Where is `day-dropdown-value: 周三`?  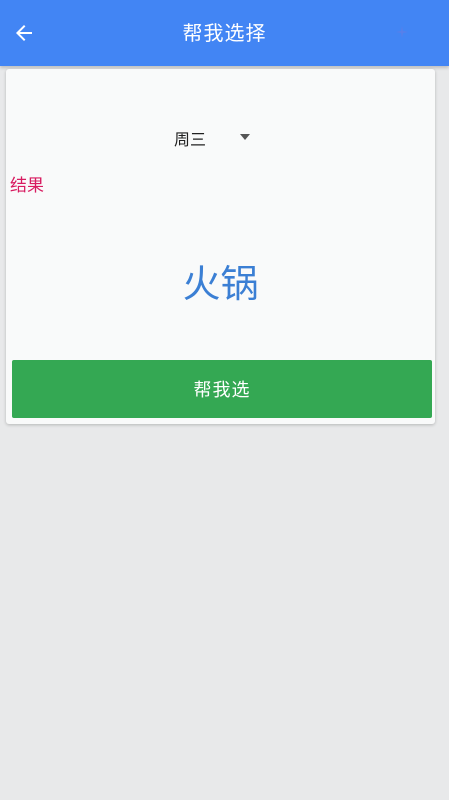 day-dropdown-value: 周三 is located at coordinates (190, 139).